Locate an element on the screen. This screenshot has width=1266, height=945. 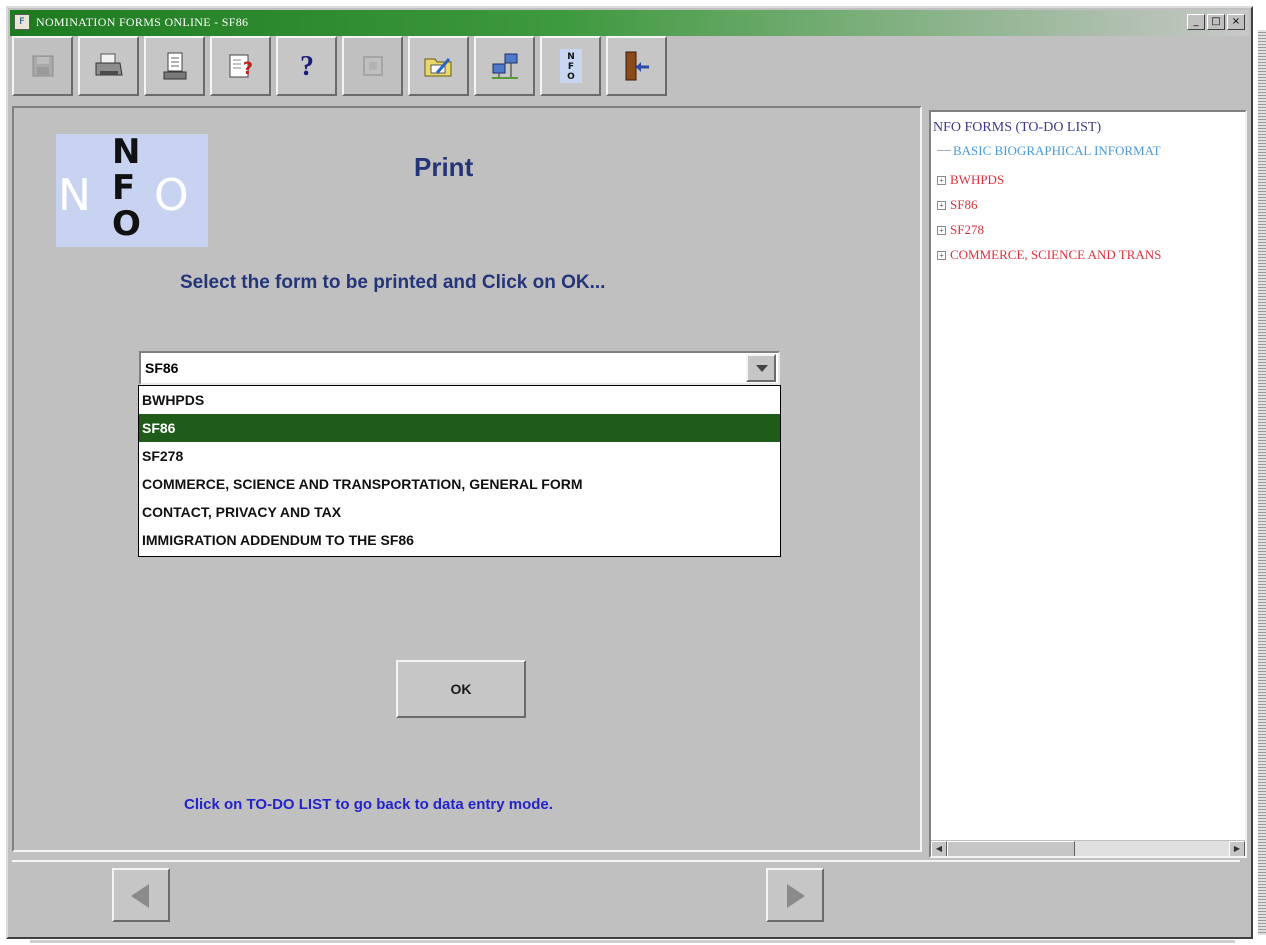
scroll-right-icon: ▶ is located at coordinates (1237, 848).